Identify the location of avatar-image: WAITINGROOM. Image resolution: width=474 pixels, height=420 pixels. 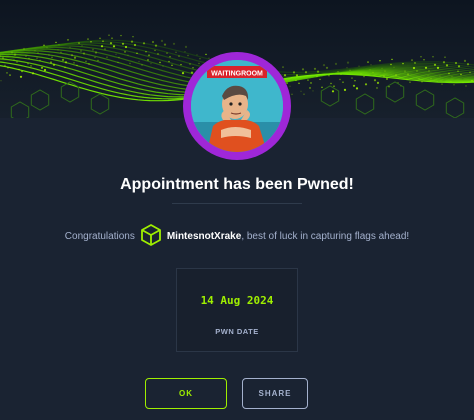
(237, 106).